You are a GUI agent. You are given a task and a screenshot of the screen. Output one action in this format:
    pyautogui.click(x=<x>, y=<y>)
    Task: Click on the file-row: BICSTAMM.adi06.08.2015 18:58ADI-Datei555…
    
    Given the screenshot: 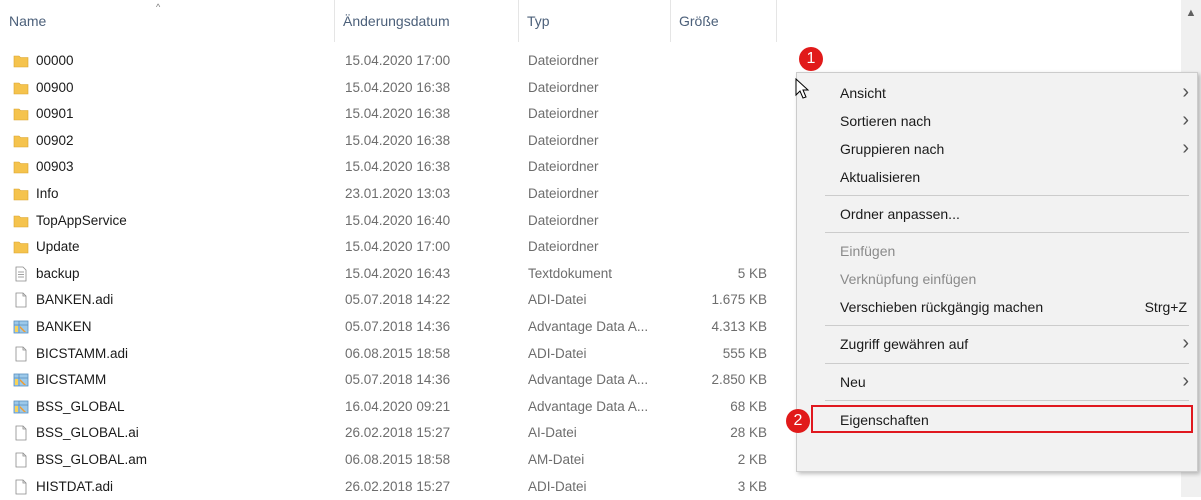 What is the action you would take?
    pyautogui.click(x=390, y=354)
    